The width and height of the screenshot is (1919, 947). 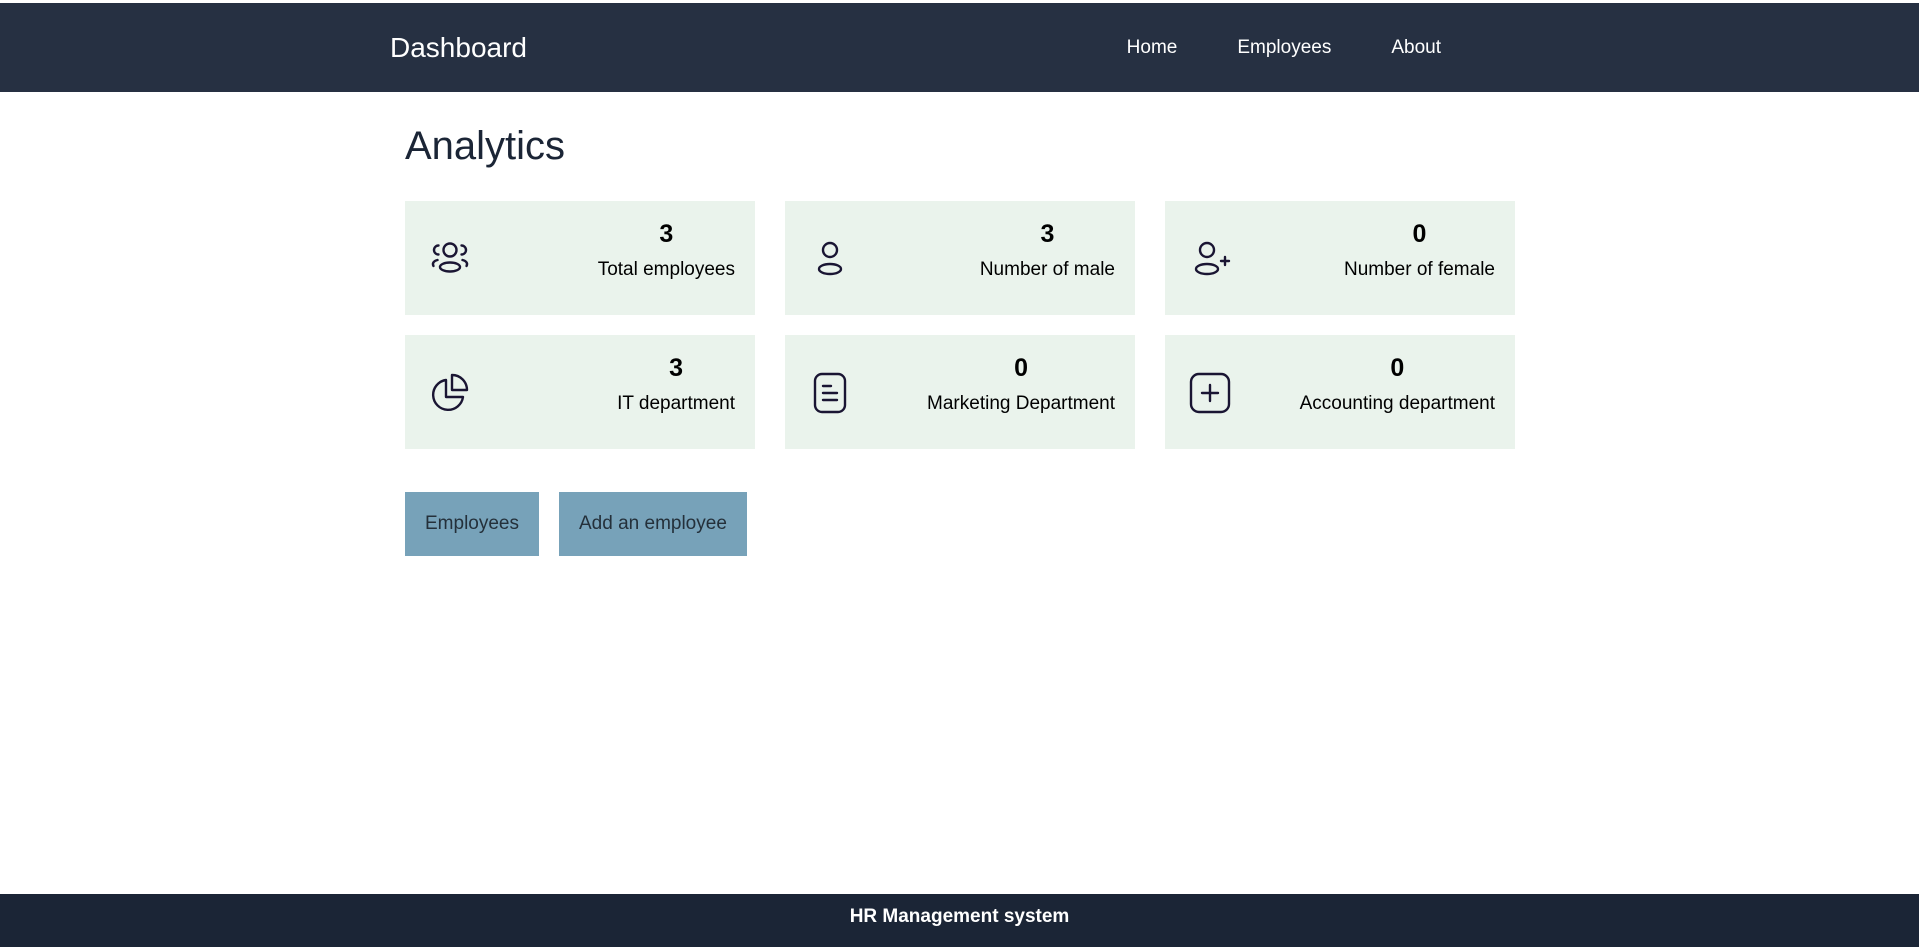 What do you see at coordinates (580, 392) in the screenshot?
I see `stat-card-it-department: 3 IT department` at bounding box center [580, 392].